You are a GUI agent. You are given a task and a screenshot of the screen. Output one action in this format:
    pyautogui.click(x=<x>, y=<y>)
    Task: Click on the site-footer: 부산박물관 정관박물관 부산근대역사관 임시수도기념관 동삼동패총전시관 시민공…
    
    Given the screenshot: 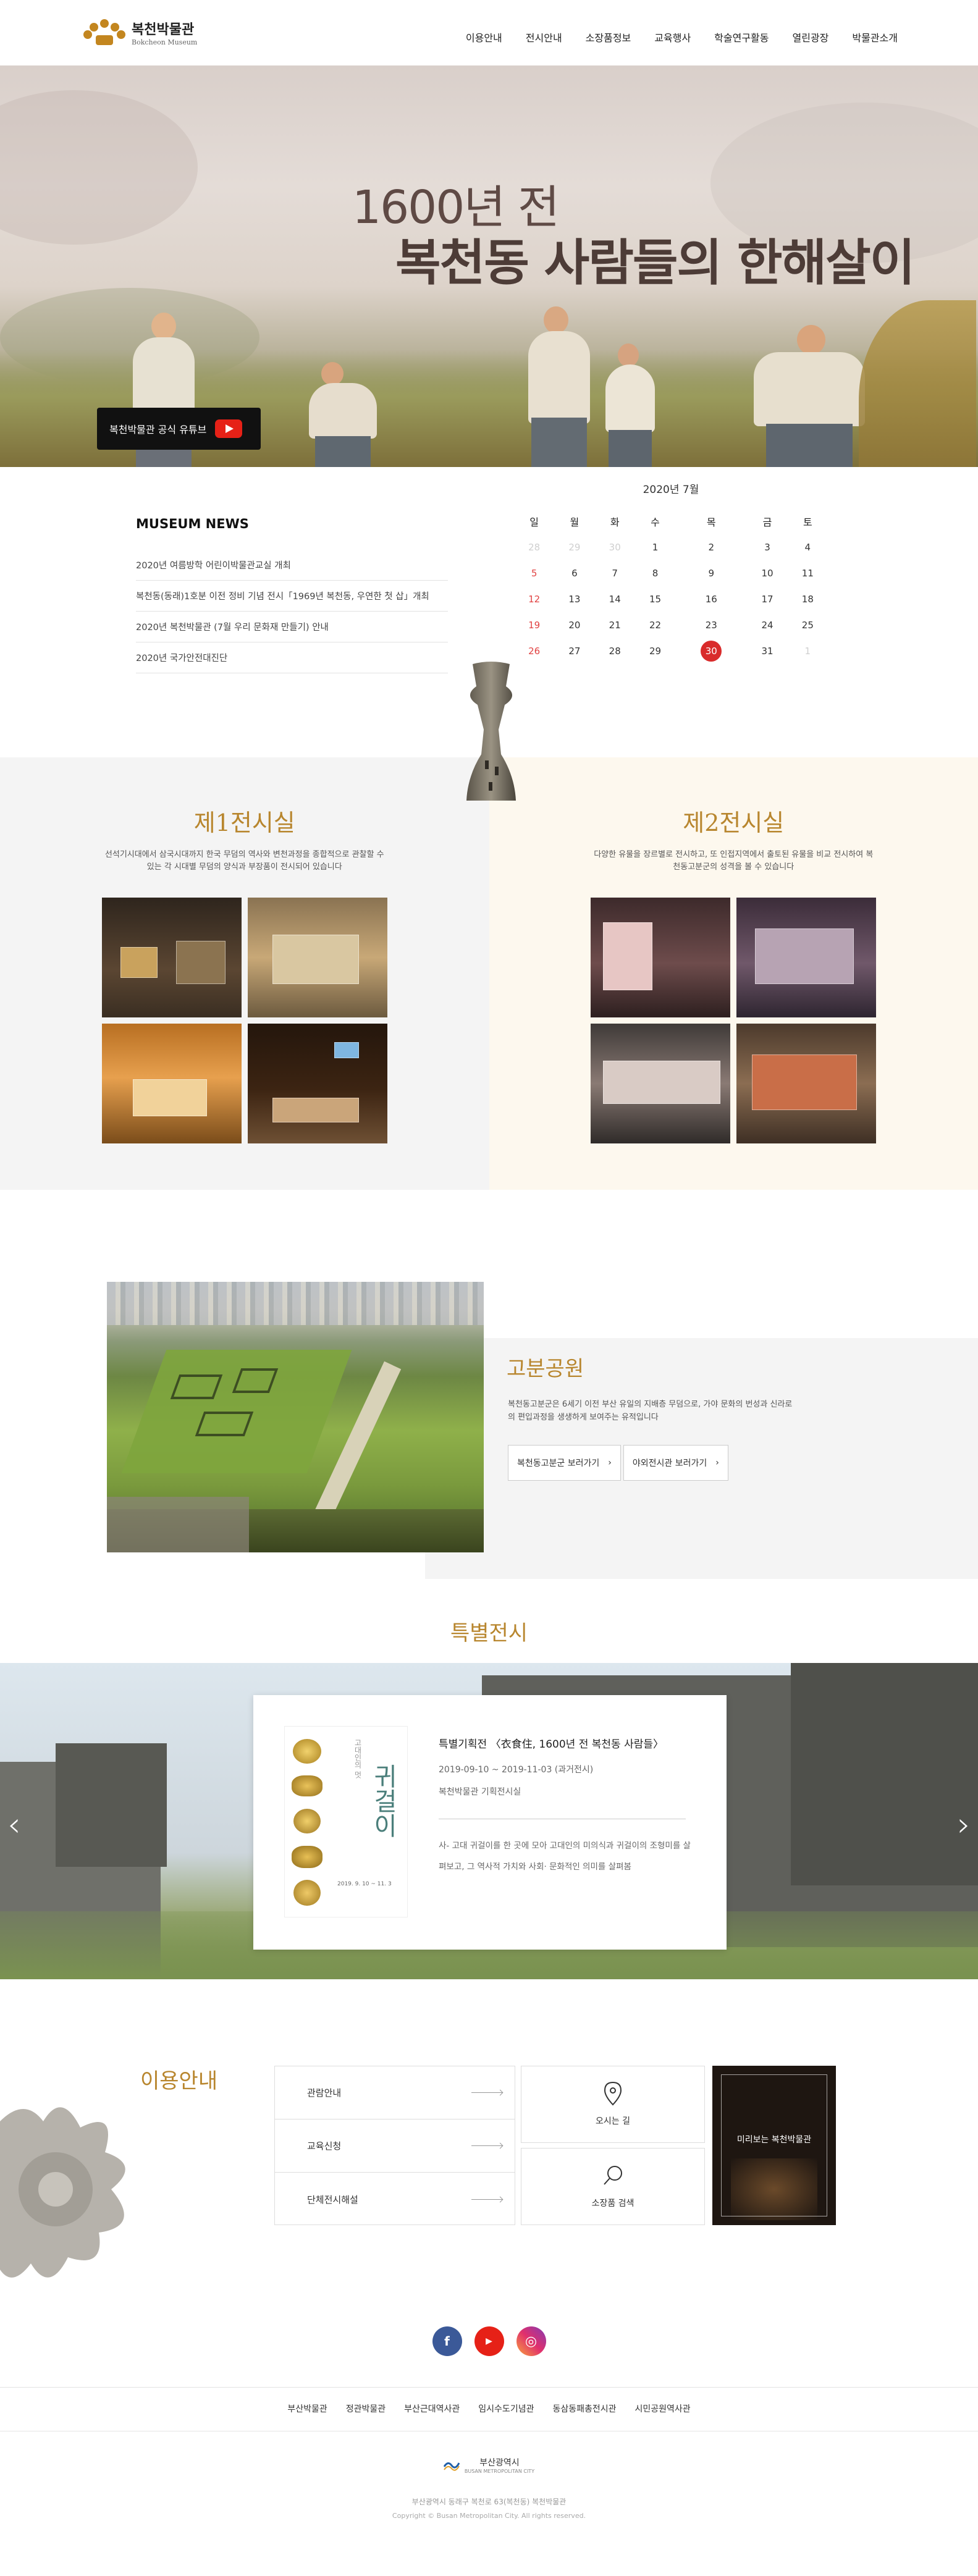 What is the action you would take?
    pyautogui.click(x=489, y=2465)
    